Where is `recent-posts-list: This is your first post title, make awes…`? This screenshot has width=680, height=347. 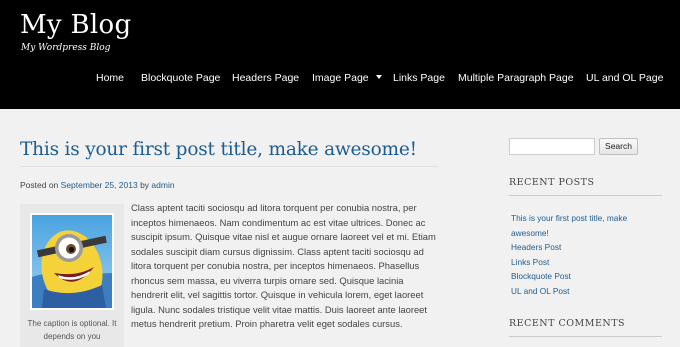
recent-posts-list: This is your first post title, make awes… is located at coordinates (586, 254).